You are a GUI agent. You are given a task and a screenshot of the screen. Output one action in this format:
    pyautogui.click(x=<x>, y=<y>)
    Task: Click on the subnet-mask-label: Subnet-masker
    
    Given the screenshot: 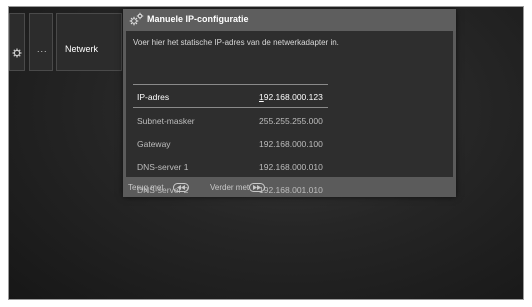 What is the action you would take?
    pyautogui.click(x=166, y=121)
    